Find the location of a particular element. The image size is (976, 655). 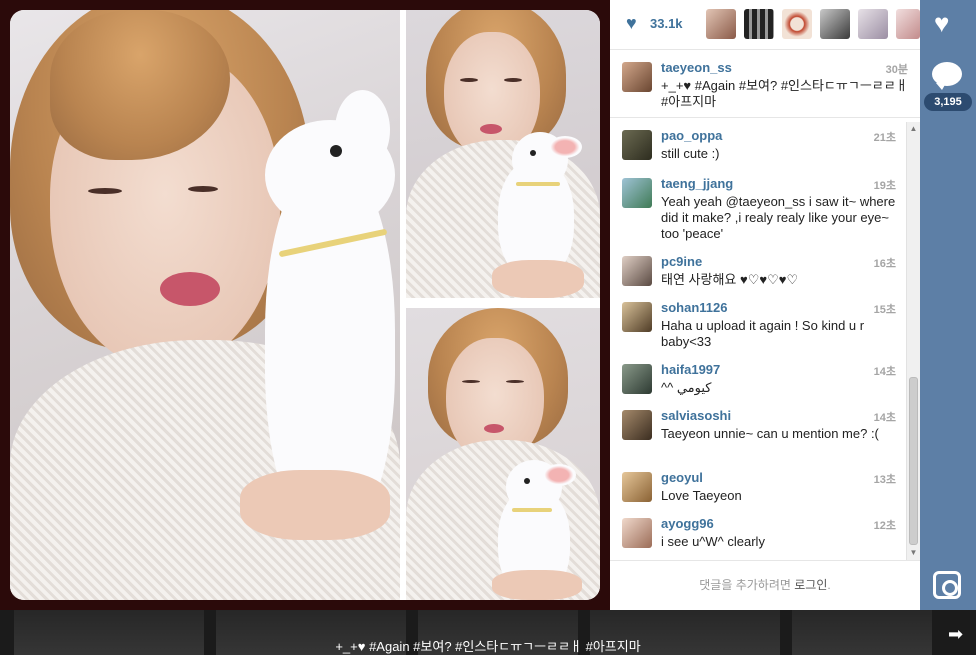

comment-count-badge: 3,195 is located at coordinates (948, 102).